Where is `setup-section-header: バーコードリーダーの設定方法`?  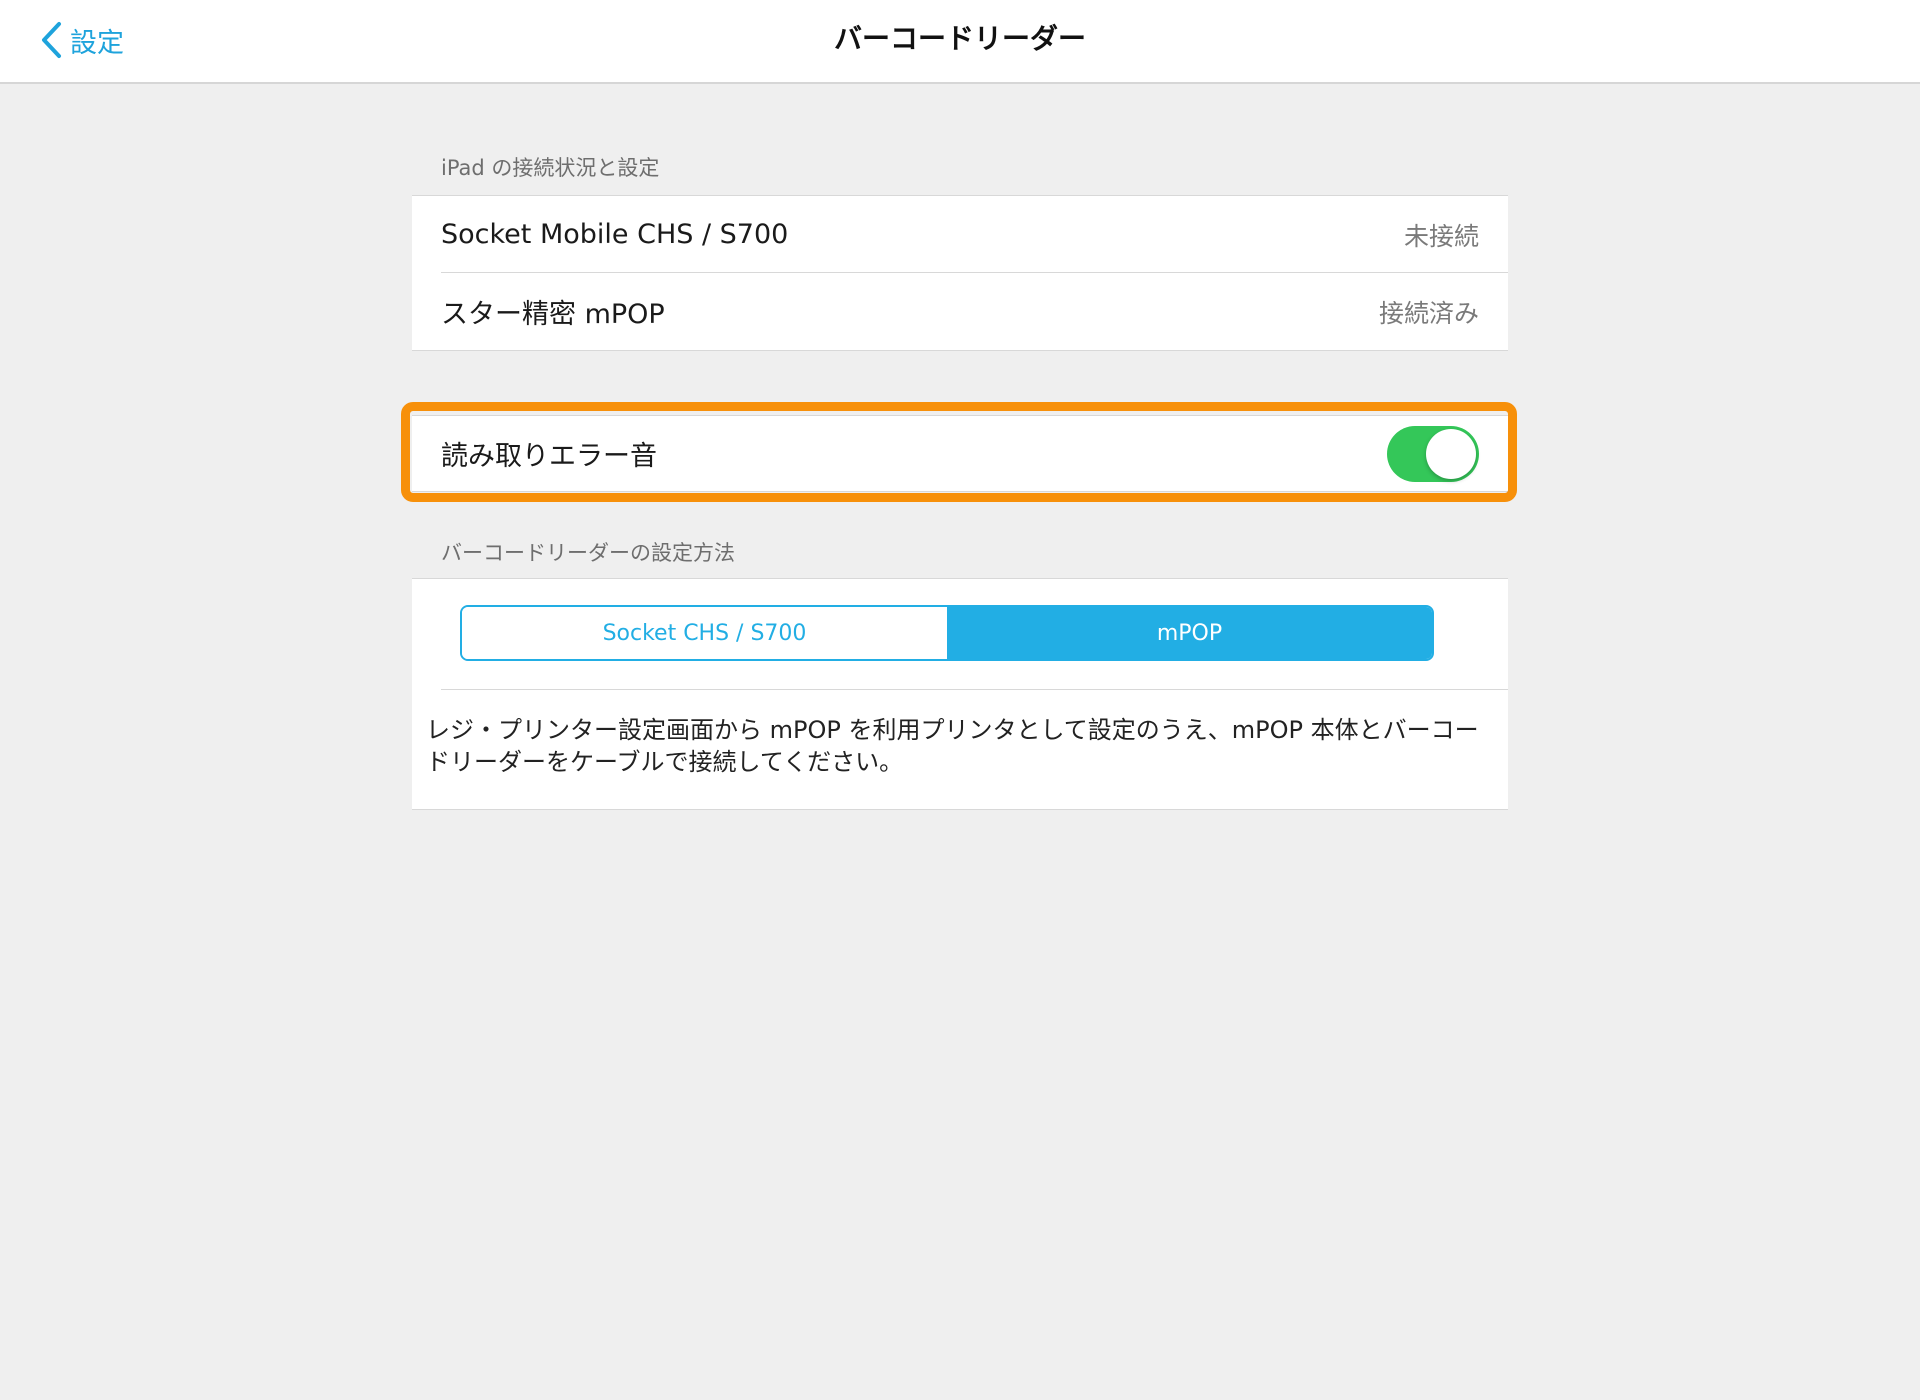 setup-section-header: バーコードリーダーの設定方法 is located at coordinates (588, 553).